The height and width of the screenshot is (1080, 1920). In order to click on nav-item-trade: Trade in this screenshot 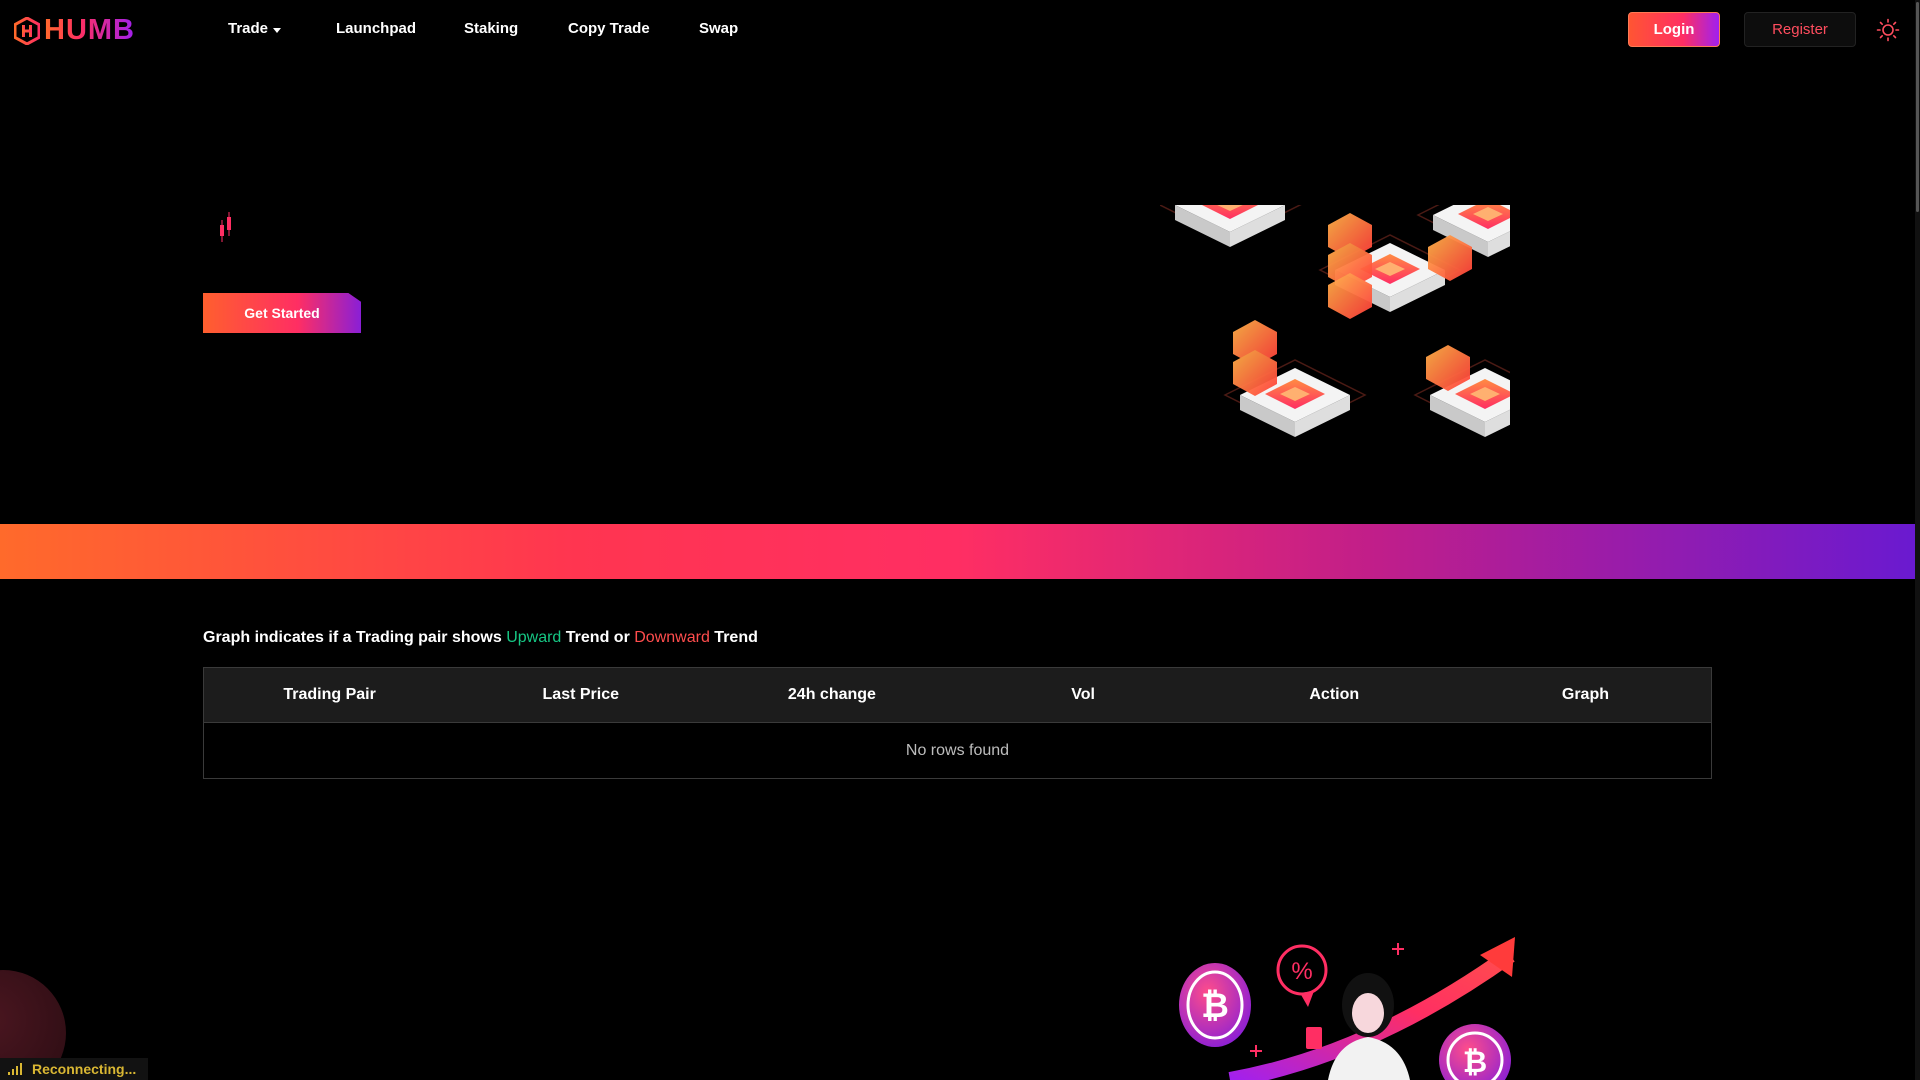, I will do `click(282, 28)`.